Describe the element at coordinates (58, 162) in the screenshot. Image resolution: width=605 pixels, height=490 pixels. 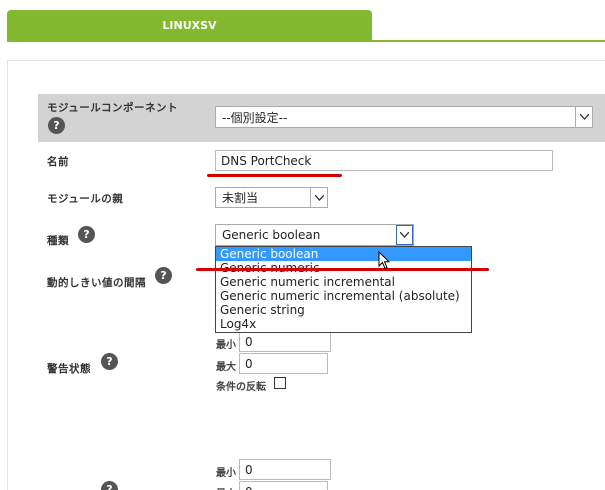
I see `name-label: 名前` at that location.